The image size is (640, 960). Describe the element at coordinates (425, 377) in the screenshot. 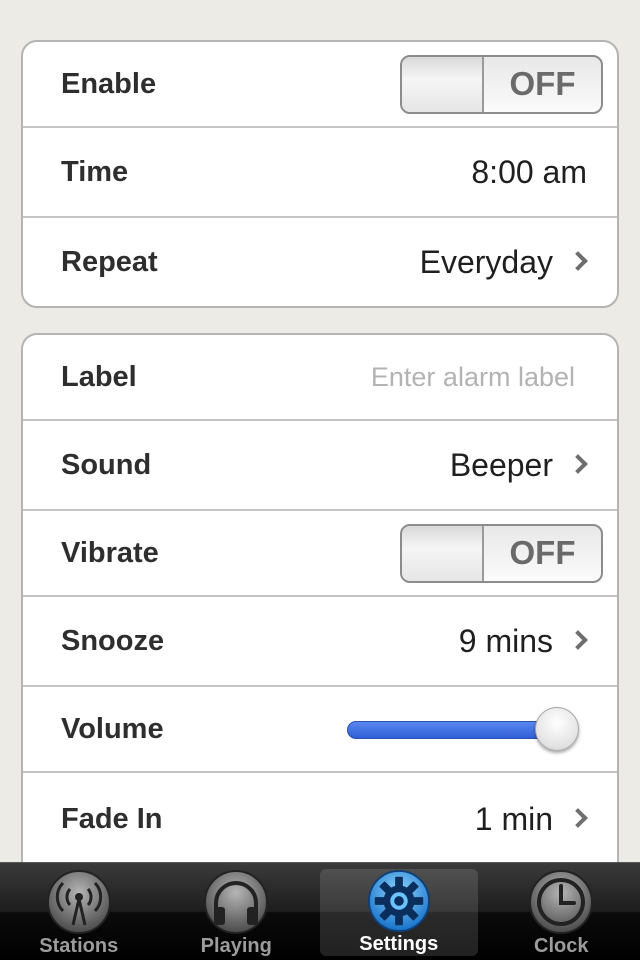

I see `alarm-label-input` at that location.